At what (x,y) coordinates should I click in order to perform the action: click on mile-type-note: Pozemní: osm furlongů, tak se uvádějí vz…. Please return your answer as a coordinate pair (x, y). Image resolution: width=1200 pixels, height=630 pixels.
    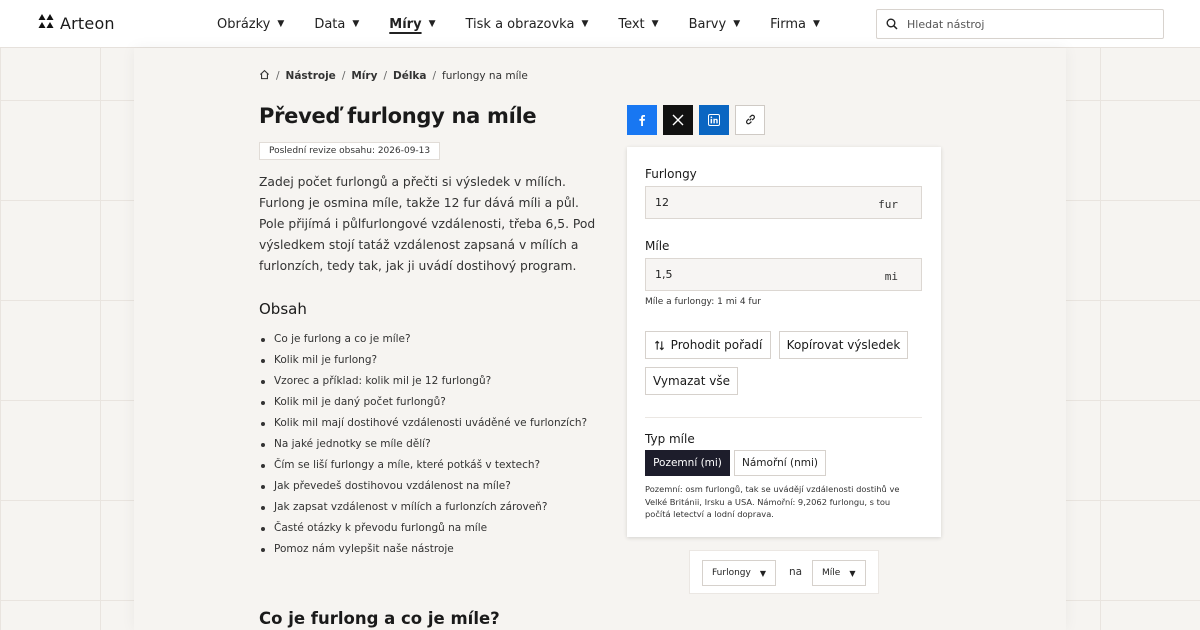
    Looking at the image, I should click on (772, 501).